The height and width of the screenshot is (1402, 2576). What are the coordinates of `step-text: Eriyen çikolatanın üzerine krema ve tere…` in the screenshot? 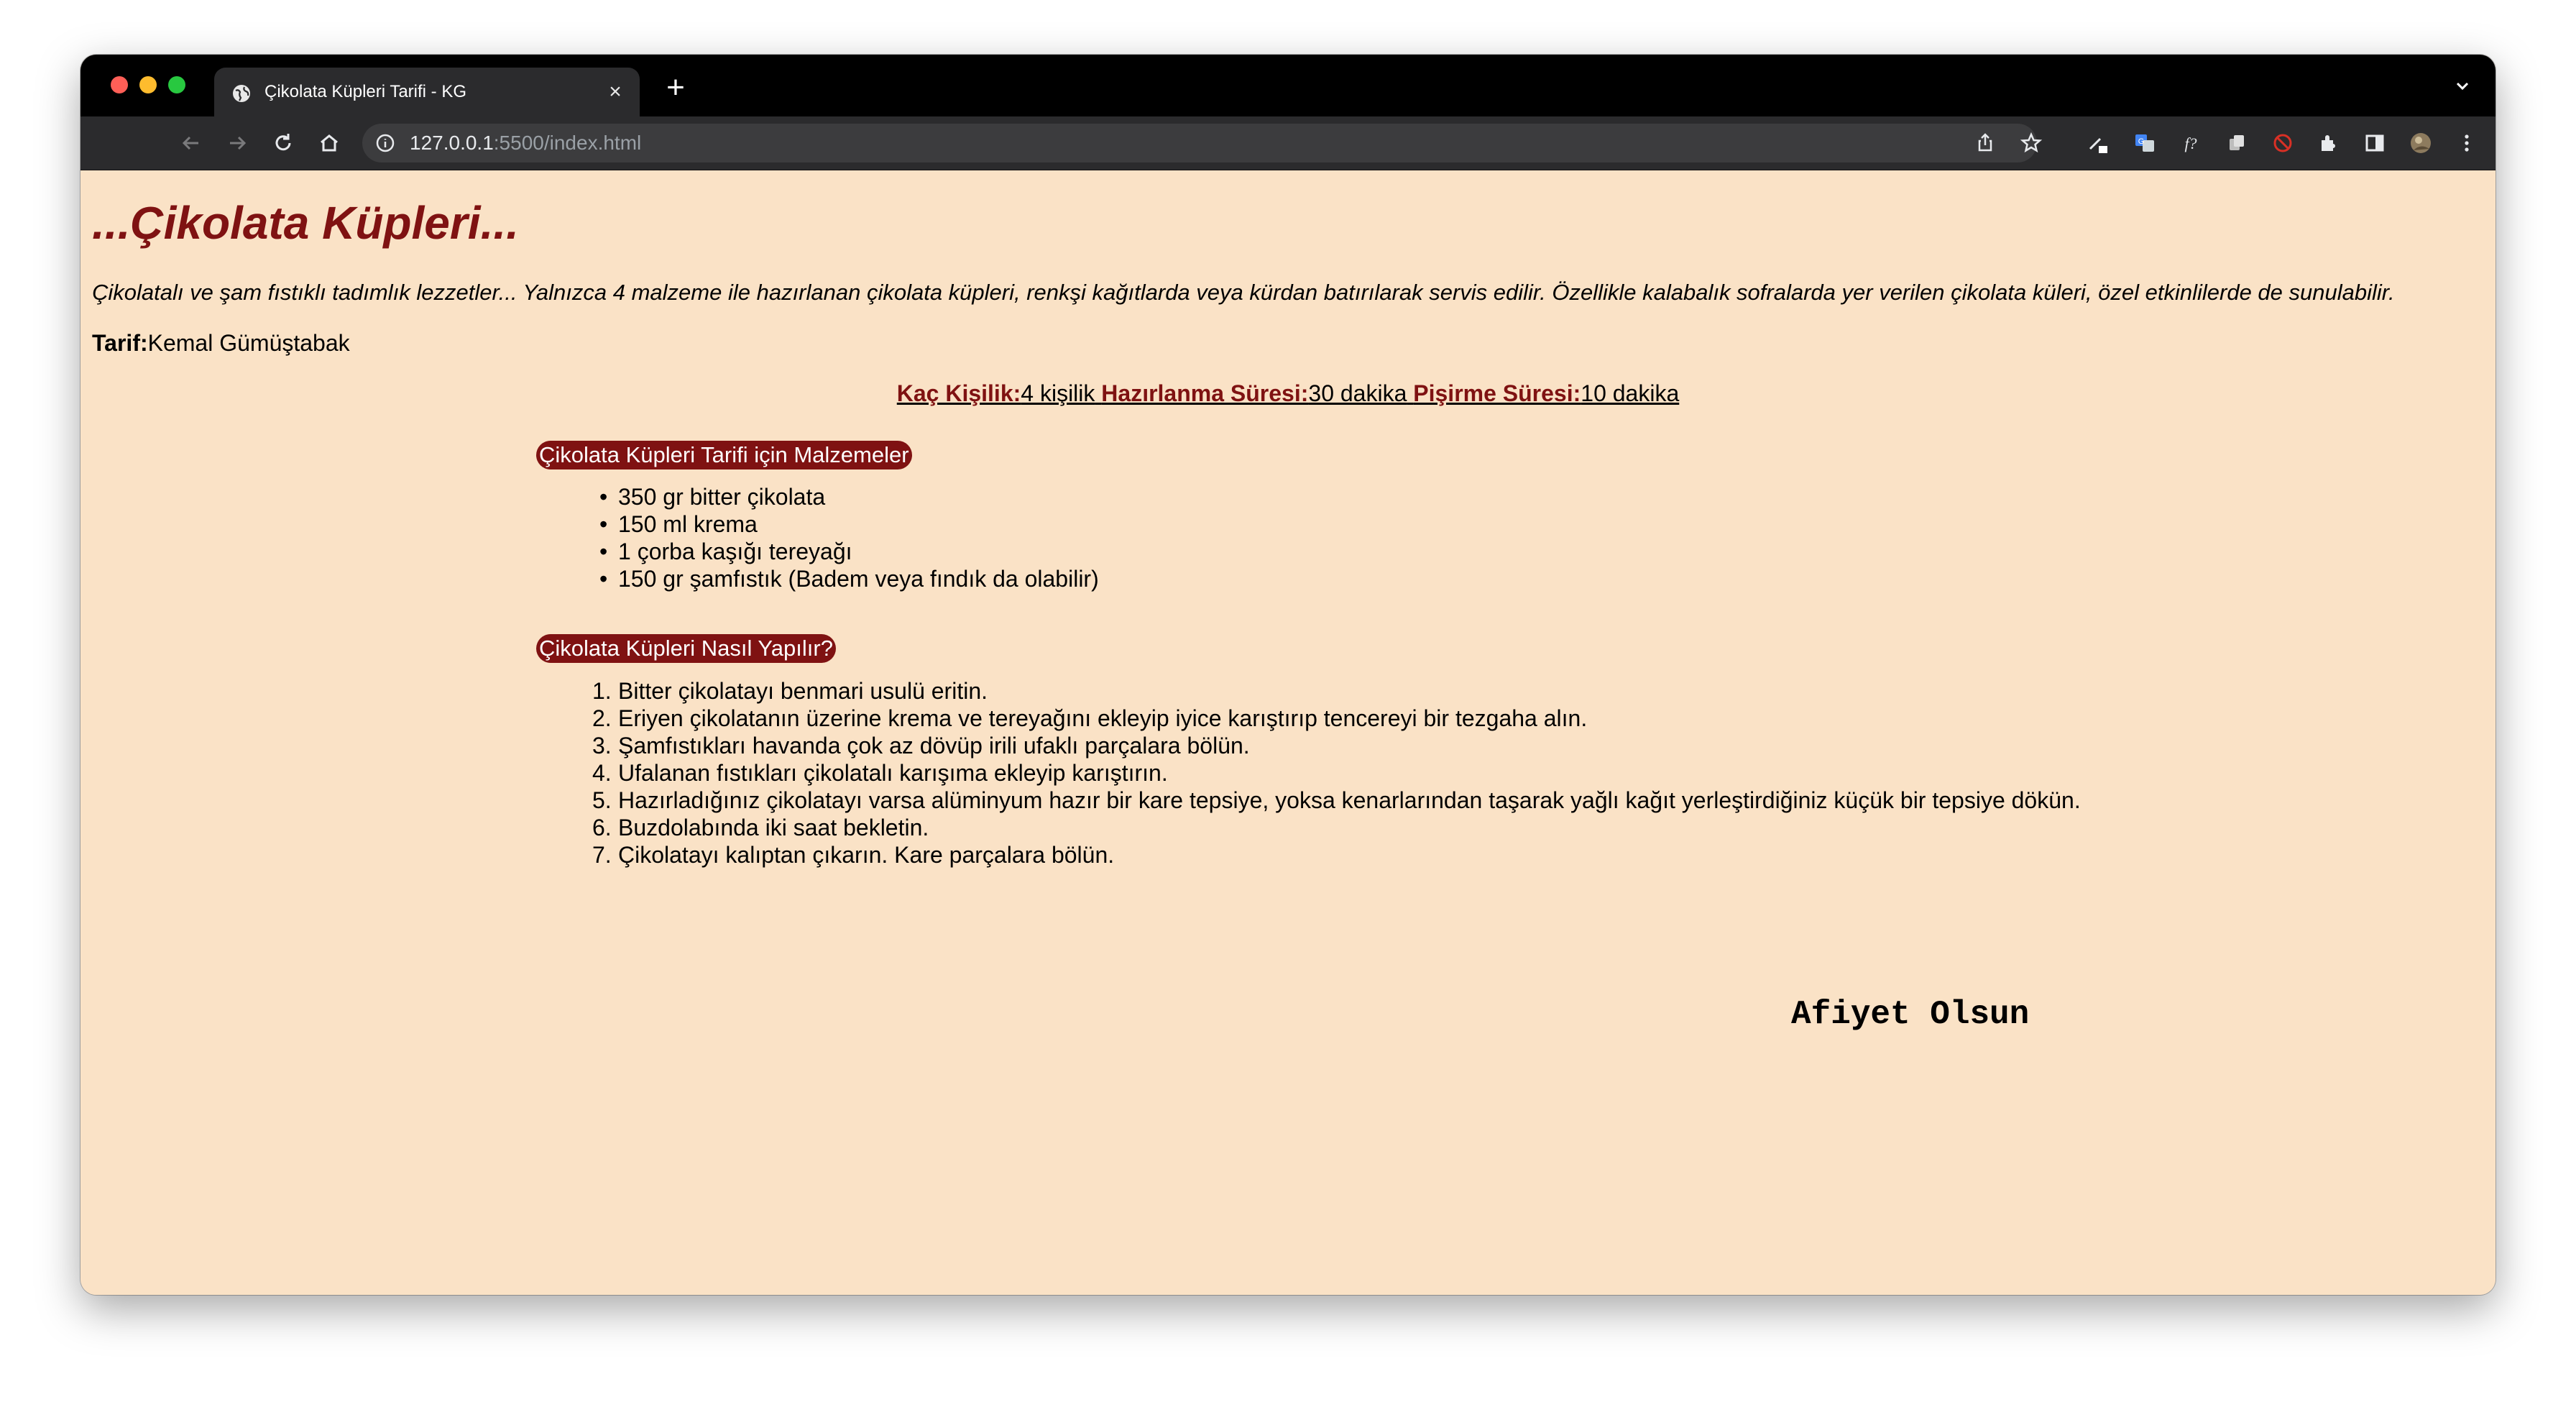 It's located at (1103, 718).